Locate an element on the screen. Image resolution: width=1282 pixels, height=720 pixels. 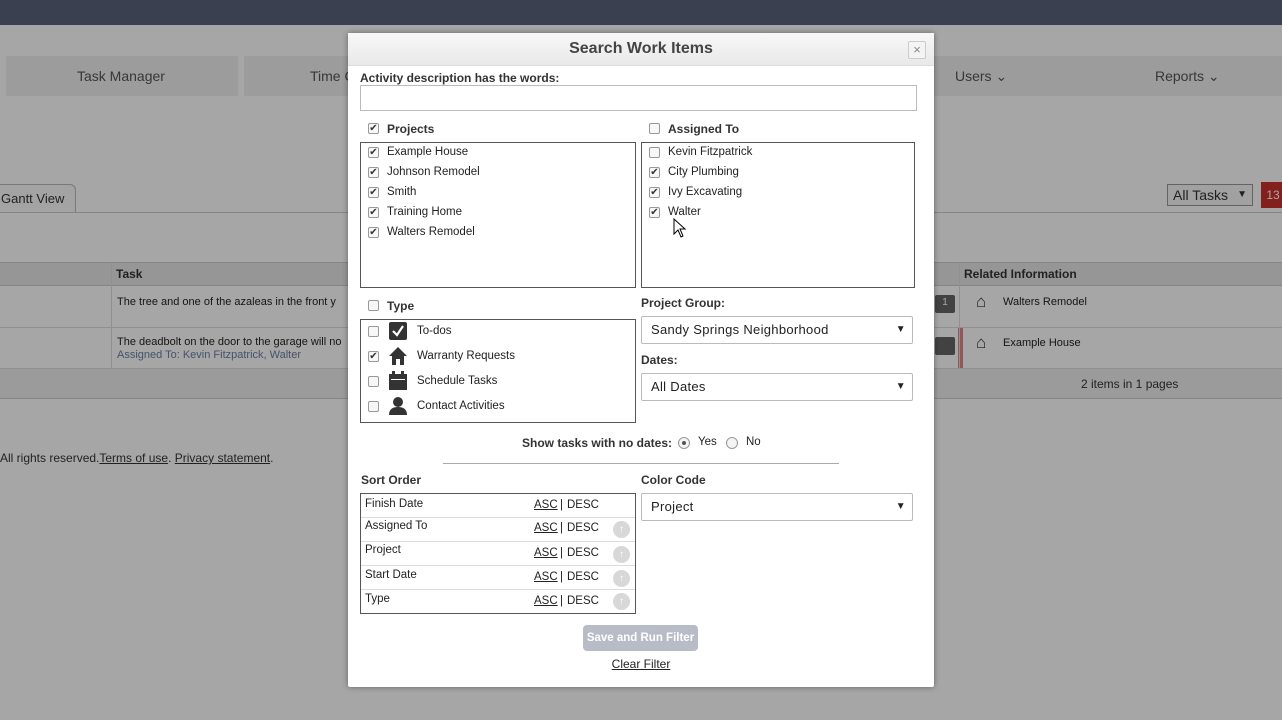
activity-description-input is located at coordinates (638, 98).